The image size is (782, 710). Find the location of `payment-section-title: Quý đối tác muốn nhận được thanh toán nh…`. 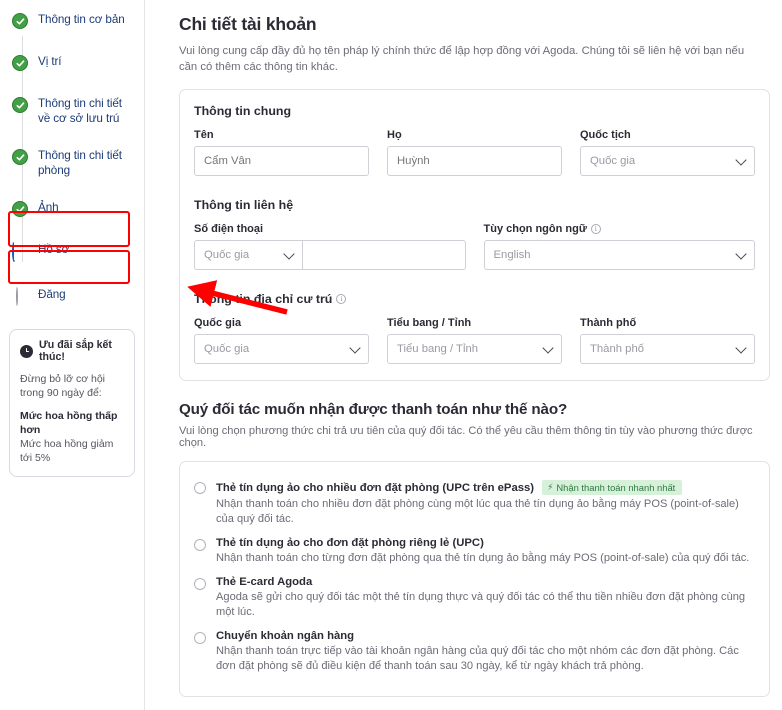

payment-section-title: Quý đối tác muốn nhận được thanh toán nh… is located at coordinates (373, 409).